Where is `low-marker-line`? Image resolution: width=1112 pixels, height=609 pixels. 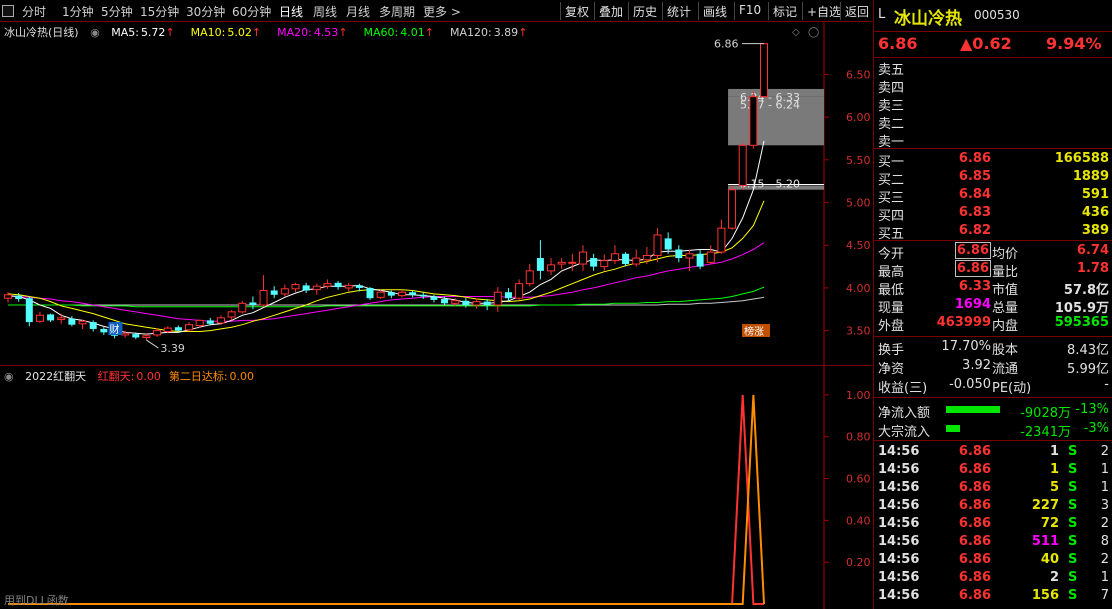 low-marker-line is located at coordinates (152, 344).